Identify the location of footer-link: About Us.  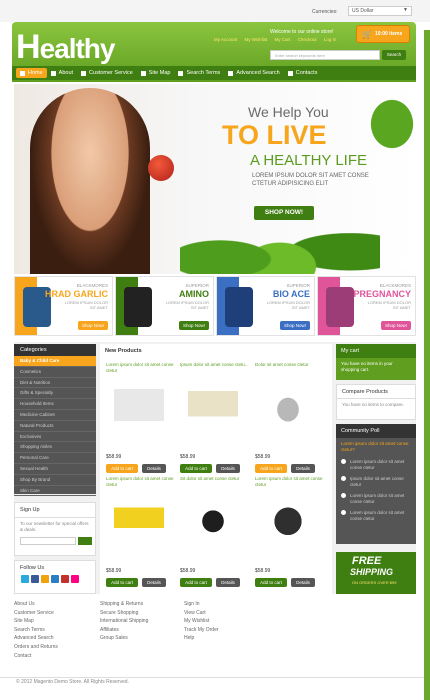
(36, 604).